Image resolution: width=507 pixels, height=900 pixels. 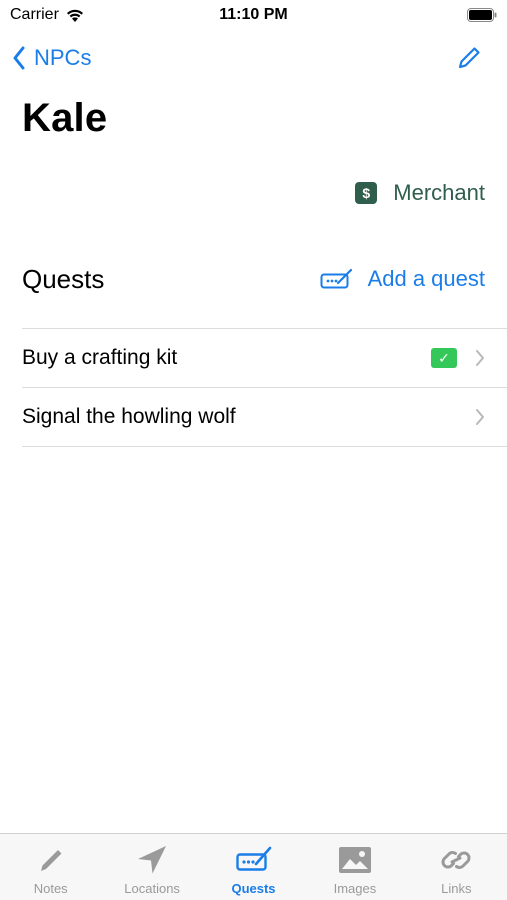 What do you see at coordinates (264, 358) in the screenshot?
I see `list-item: Buy a crafting kit ✓` at bounding box center [264, 358].